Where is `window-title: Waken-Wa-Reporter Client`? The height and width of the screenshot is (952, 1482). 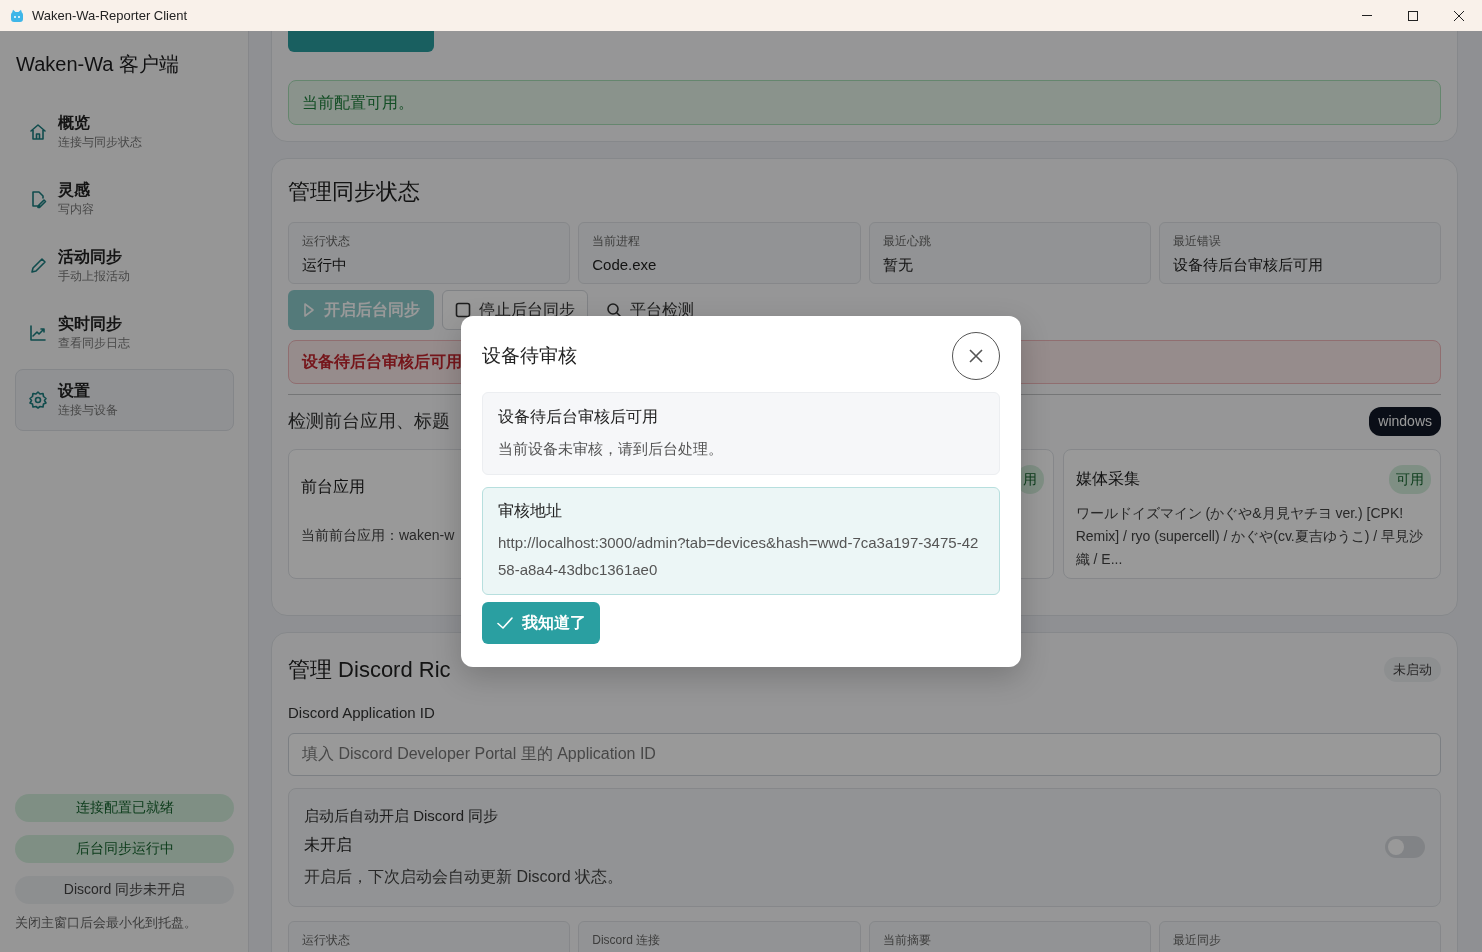 window-title: Waken-Wa-Reporter Client is located at coordinates (110, 15).